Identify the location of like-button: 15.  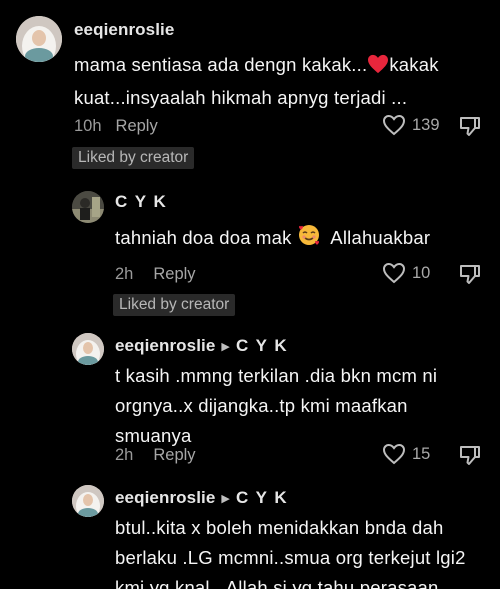
(406, 454).